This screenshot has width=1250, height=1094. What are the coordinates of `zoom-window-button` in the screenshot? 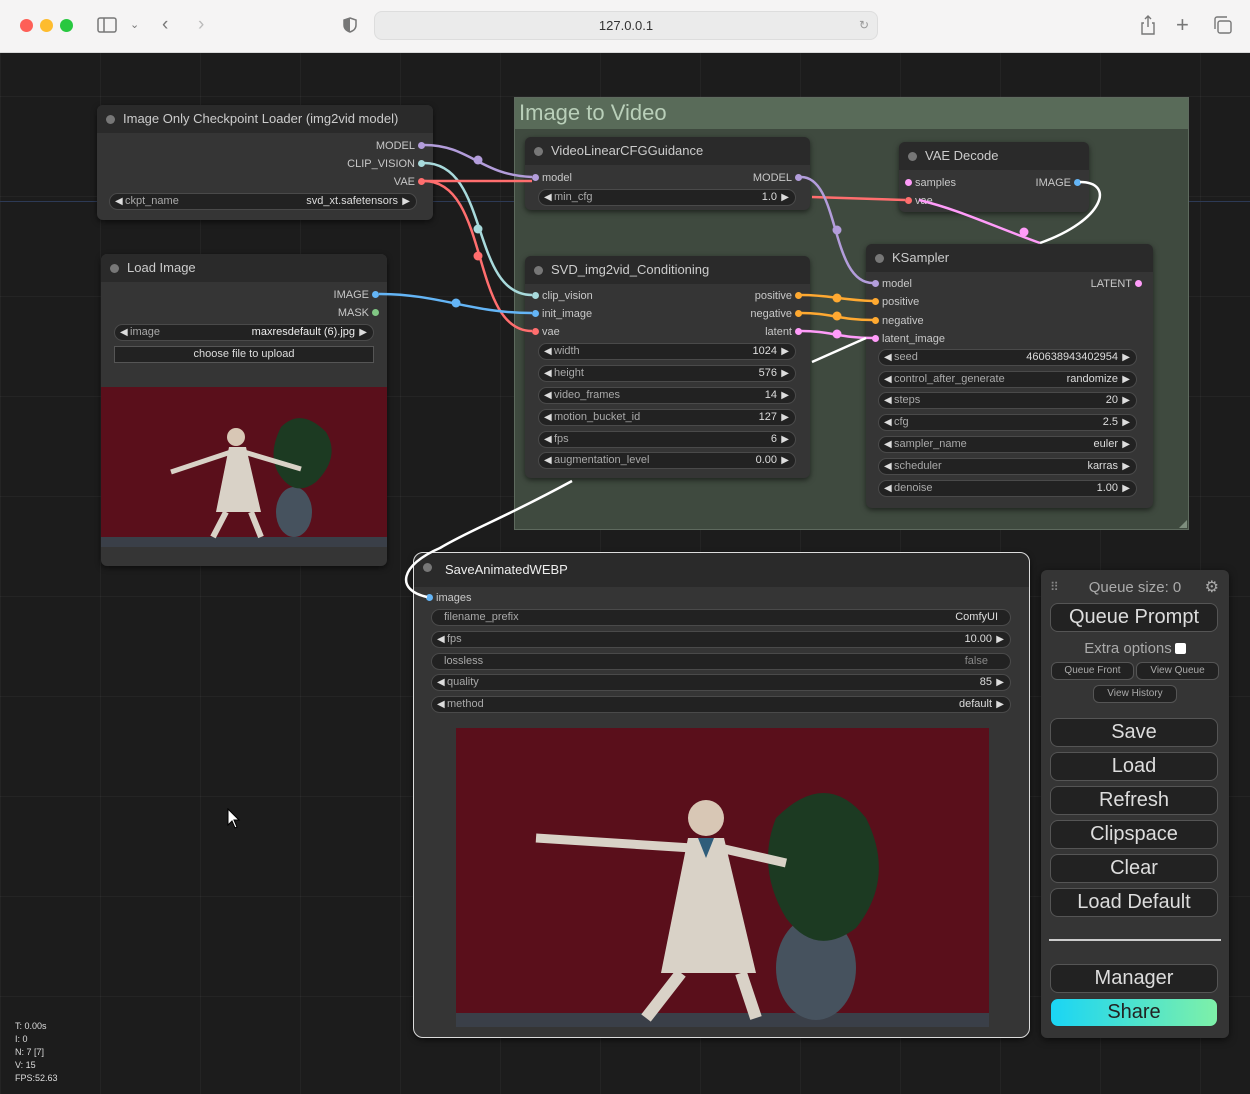 It's located at (66, 25).